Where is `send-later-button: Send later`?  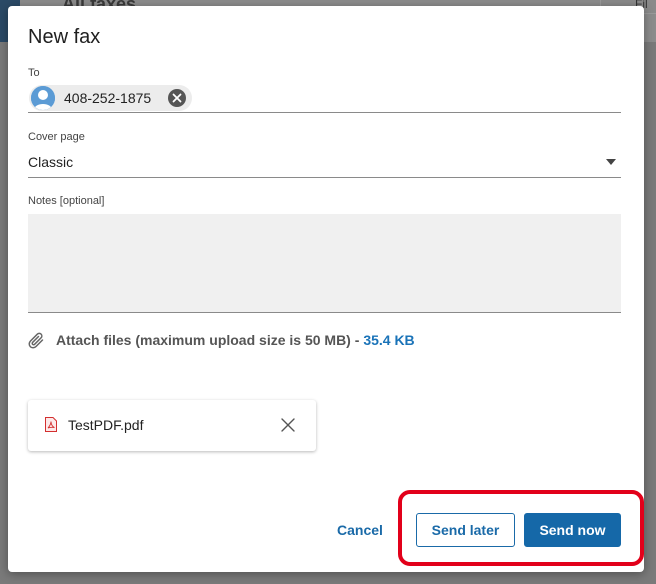
send-later-button: Send later is located at coordinates (465, 530).